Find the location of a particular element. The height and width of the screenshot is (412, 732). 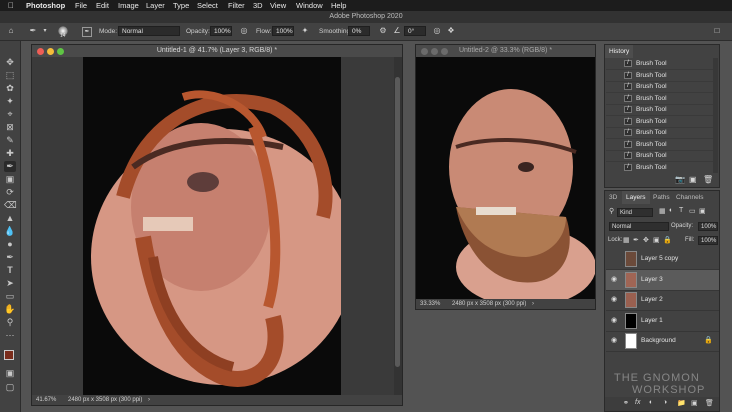

smoothing-field: 0% is located at coordinates (359, 31).